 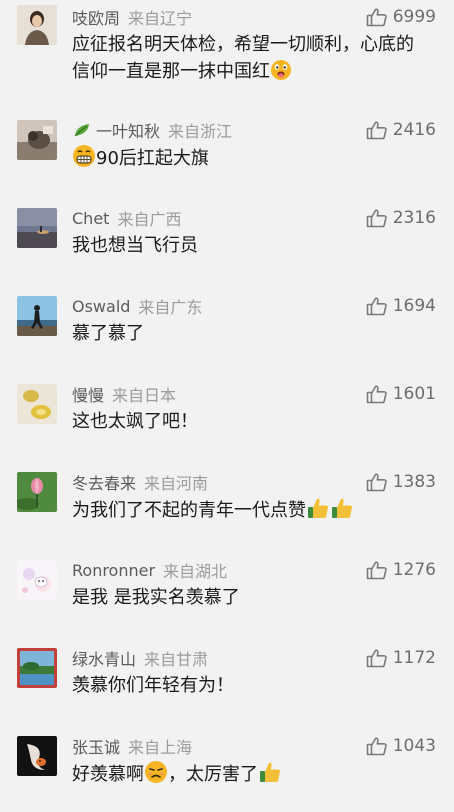 What do you see at coordinates (248, 685) in the screenshot?
I see `comment-text: 羡慕你们年轻有为！` at bounding box center [248, 685].